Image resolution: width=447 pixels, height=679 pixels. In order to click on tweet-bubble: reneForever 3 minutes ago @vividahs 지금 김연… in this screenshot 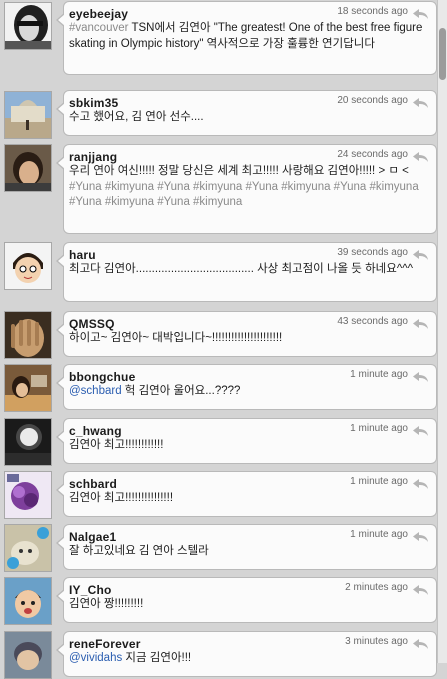, I will do `click(246, 654)`.